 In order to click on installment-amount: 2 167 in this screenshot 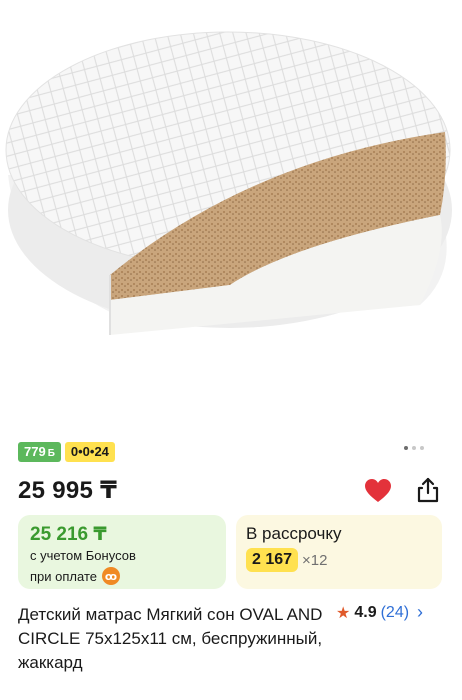, I will do `click(272, 560)`.